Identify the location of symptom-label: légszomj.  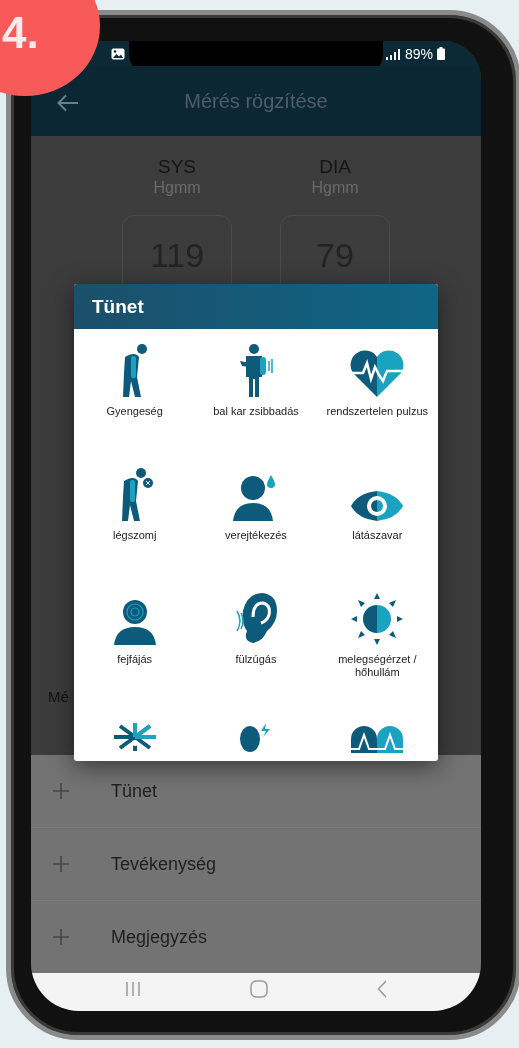
(134, 535).